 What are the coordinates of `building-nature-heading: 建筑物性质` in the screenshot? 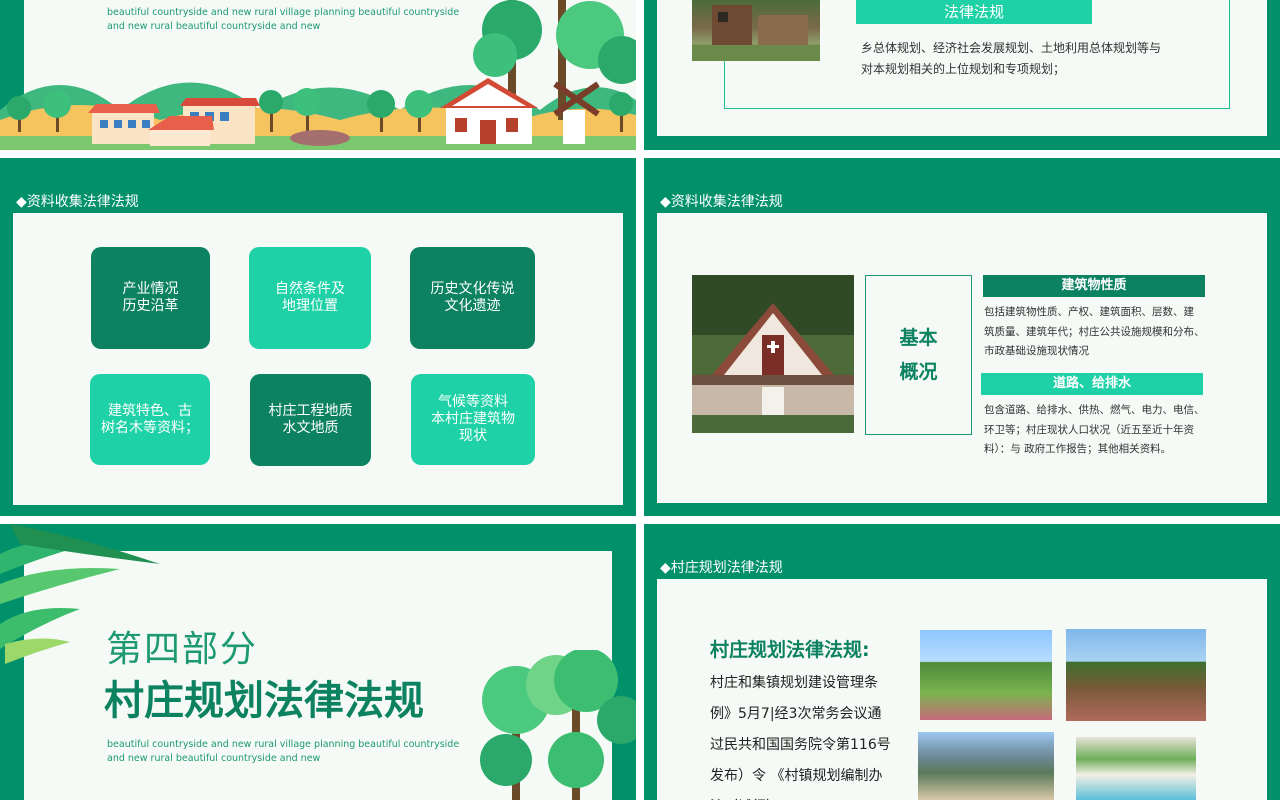 It's located at (1094, 286).